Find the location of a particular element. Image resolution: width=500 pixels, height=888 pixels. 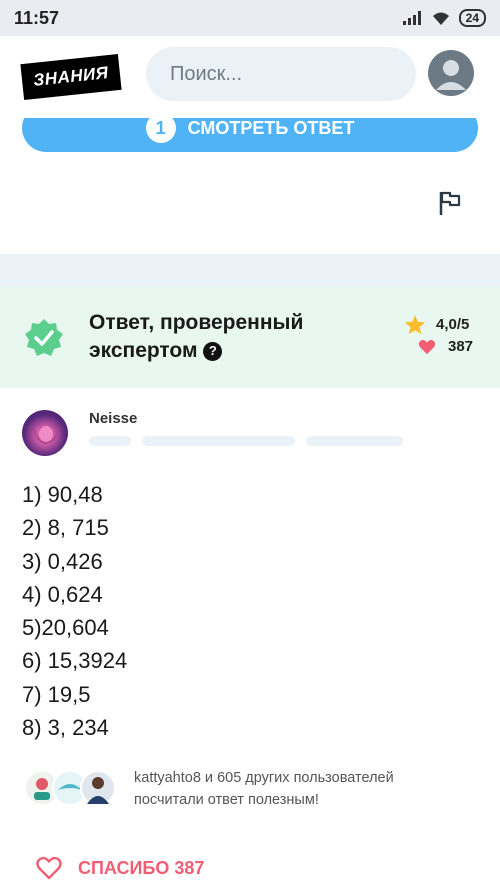

helpful-line2: посчитали ответ полезным! is located at coordinates (226, 800).